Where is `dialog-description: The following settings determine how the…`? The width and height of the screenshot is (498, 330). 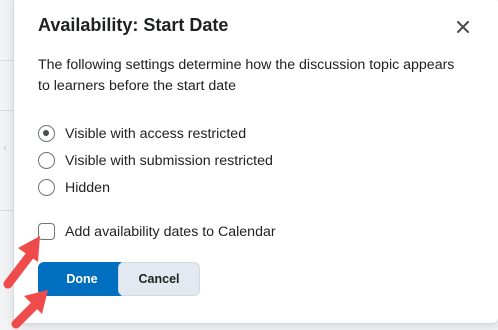 dialog-description: The following settings determine how the… is located at coordinates (246, 75).